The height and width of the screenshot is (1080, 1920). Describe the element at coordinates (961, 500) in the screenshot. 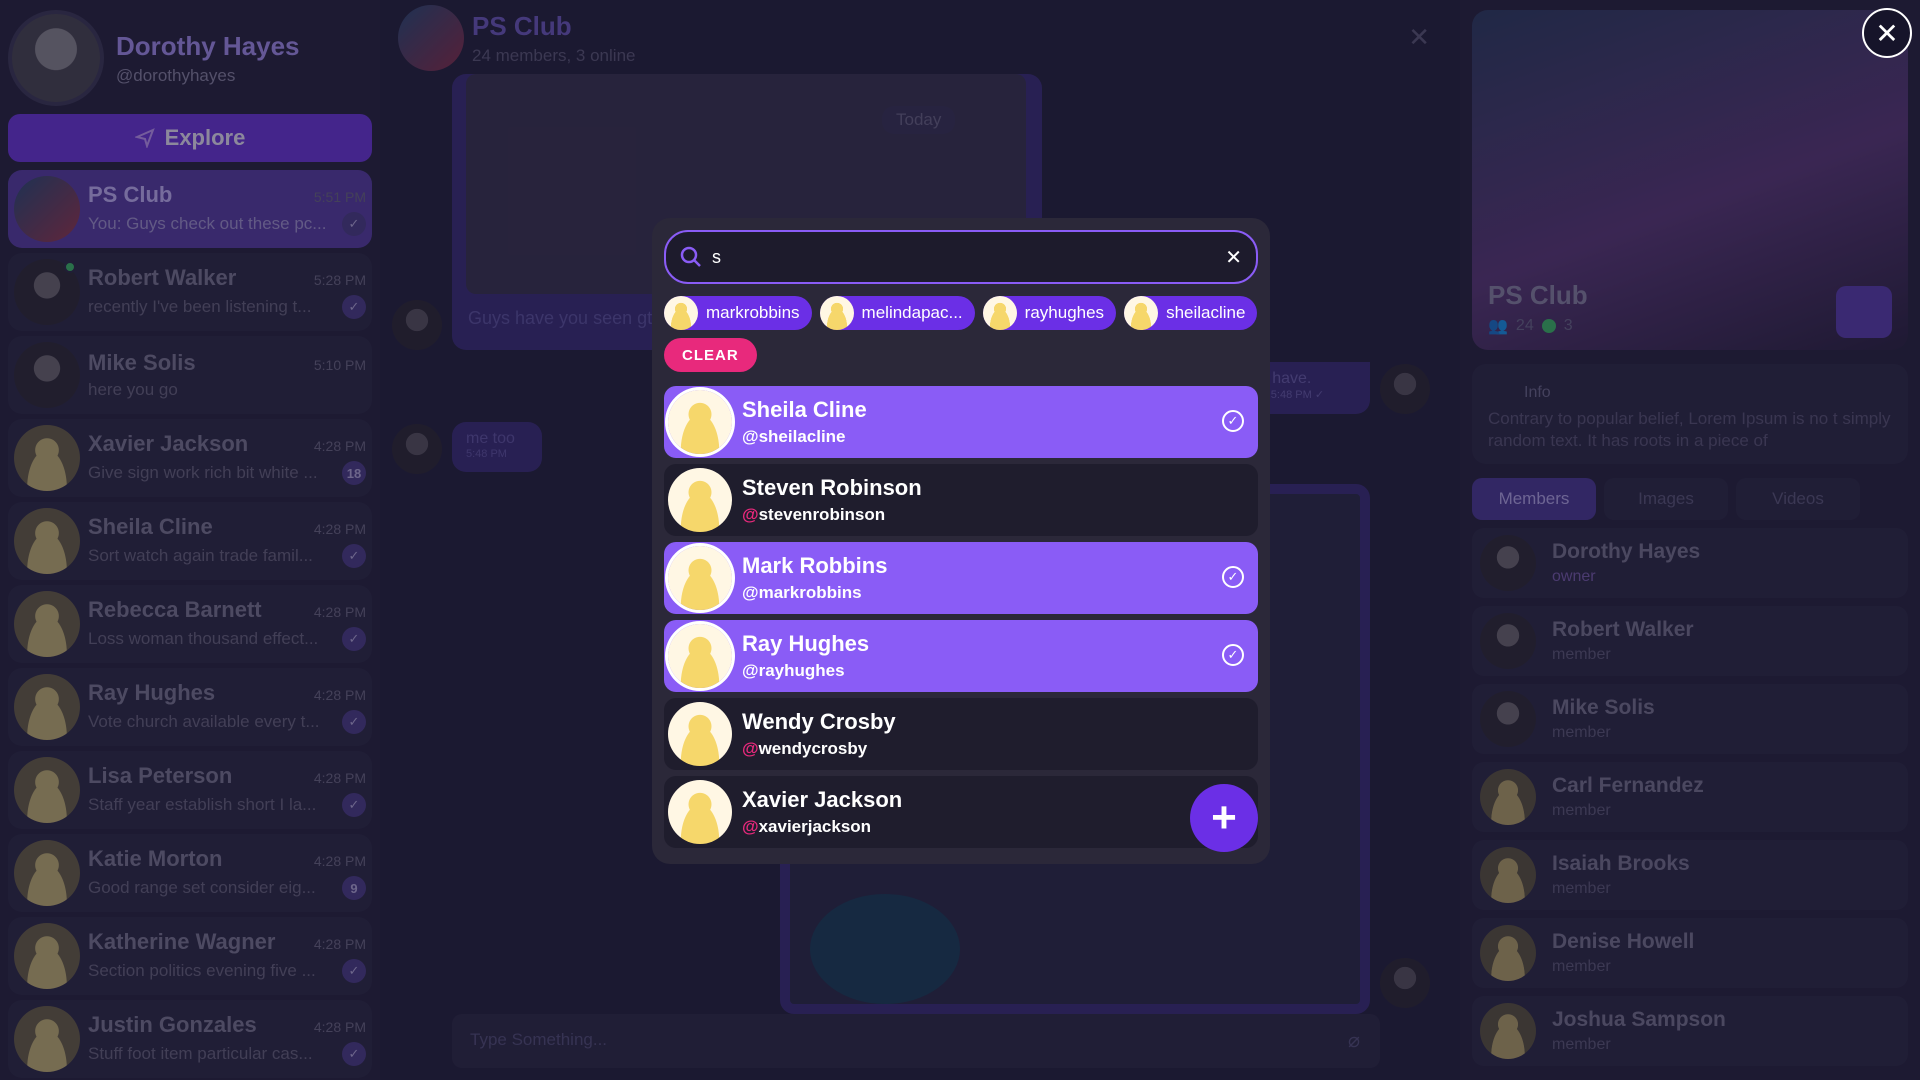

I see `user-result-row: Steven Robinson @stevenrobinson` at that location.